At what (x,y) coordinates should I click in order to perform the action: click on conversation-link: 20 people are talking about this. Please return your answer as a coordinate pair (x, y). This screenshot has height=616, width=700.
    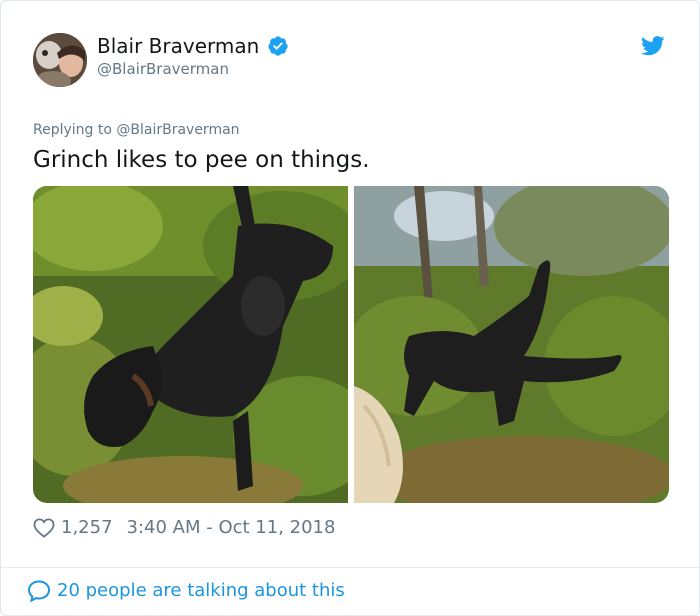
    Looking at the image, I should click on (186, 591).